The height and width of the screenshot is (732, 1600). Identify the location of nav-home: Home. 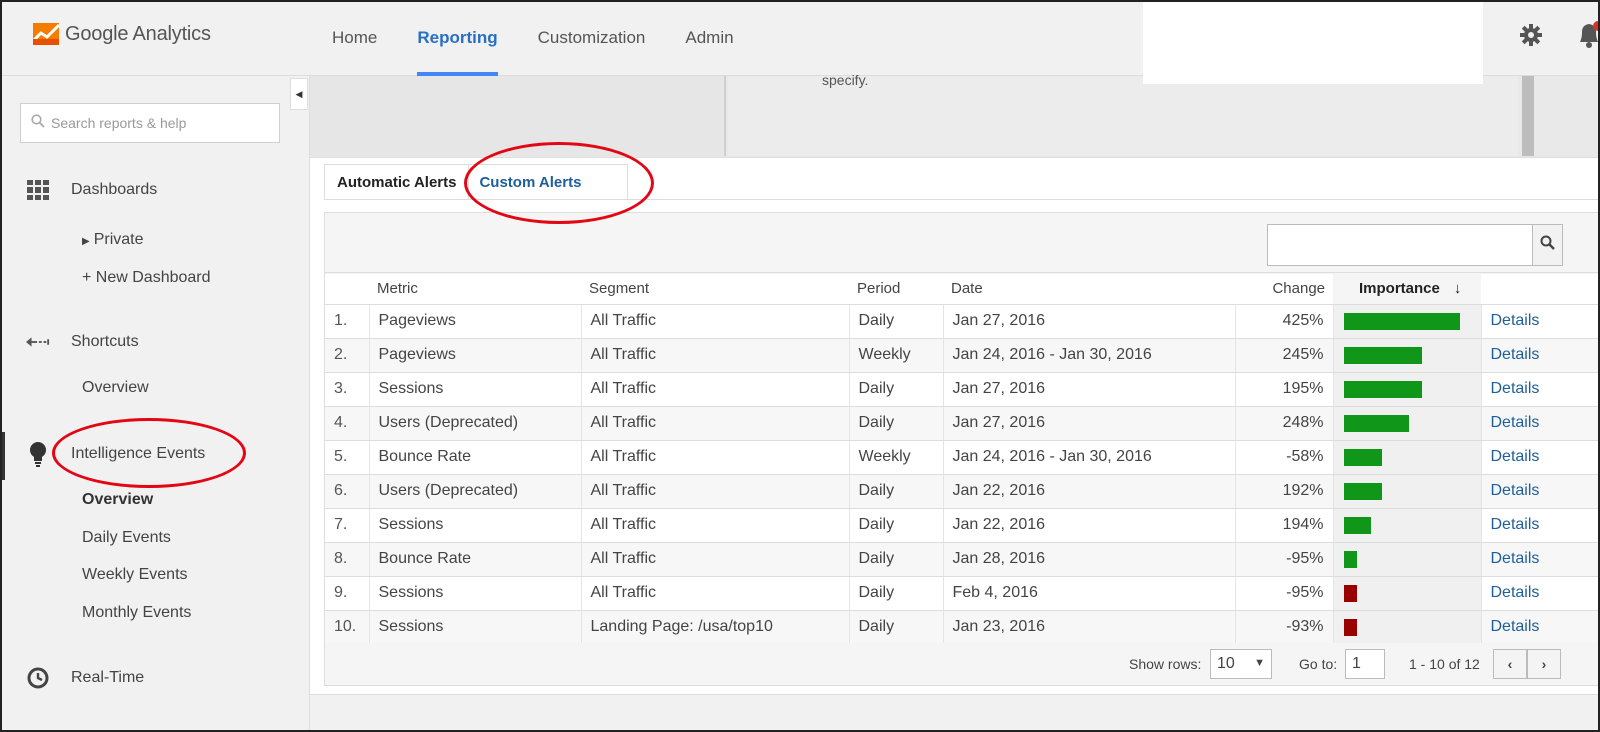
(354, 39).